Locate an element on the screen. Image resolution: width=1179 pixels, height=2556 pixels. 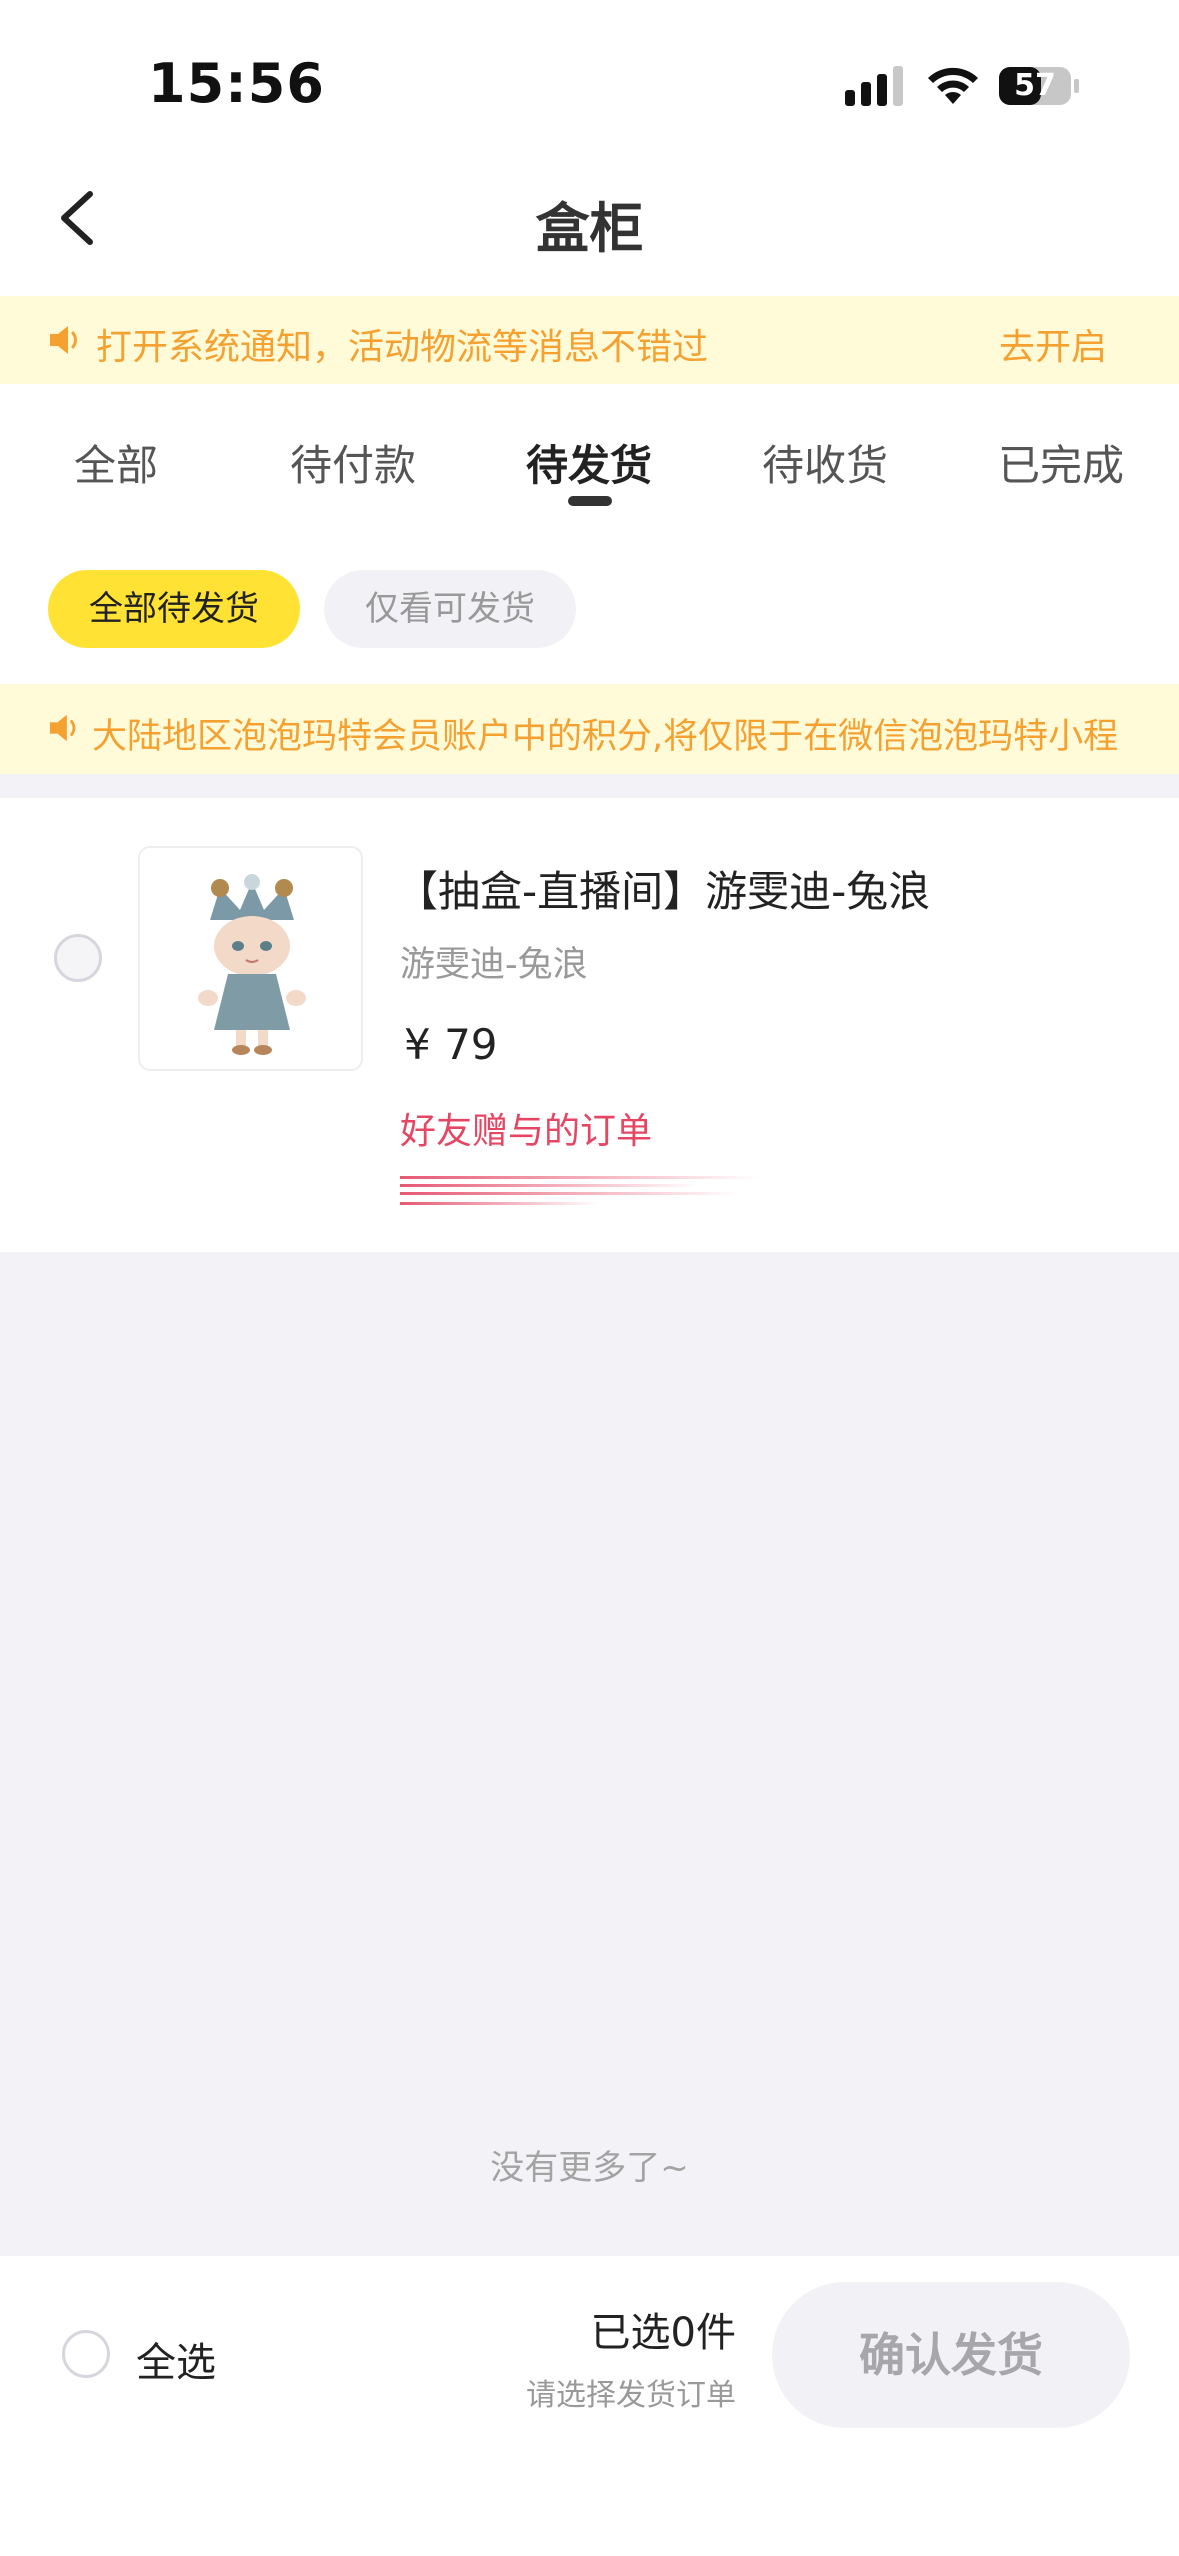
filter-all-pending-chip: 全部待发货 is located at coordinates (174, 609).